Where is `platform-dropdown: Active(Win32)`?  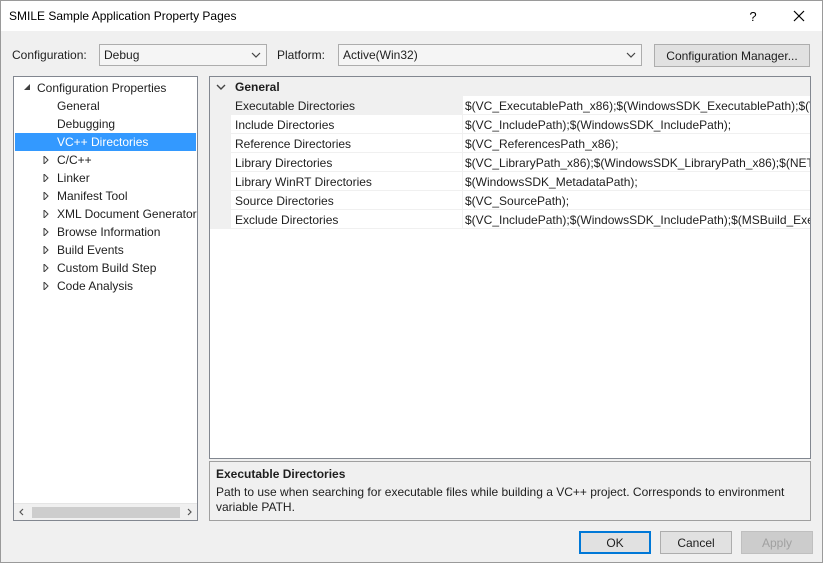
platform-dropdown: Active(Win32) is located at coordinates (490, 55).